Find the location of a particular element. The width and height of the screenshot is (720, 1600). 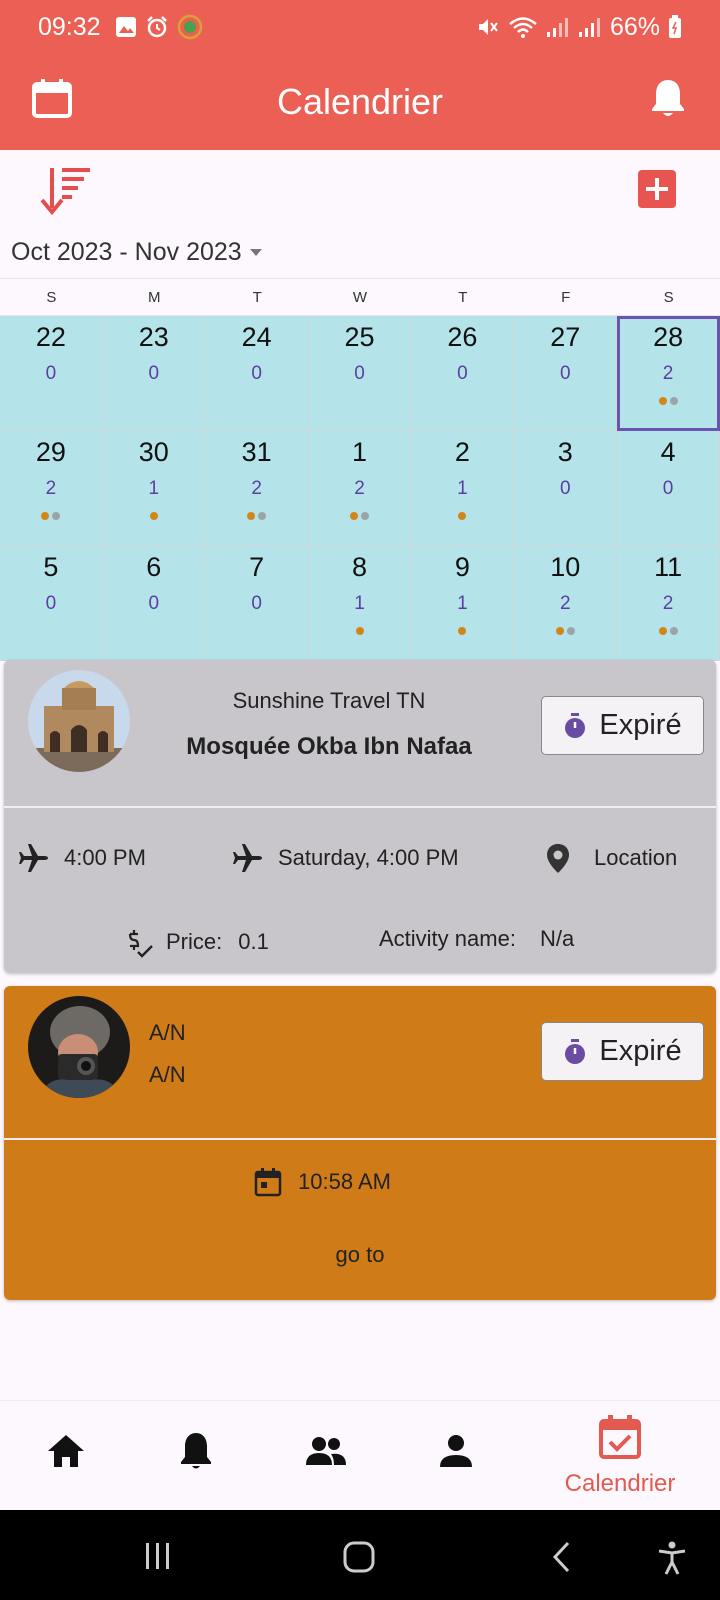

calendar-day: 21 is located at coordinates (463, 488).